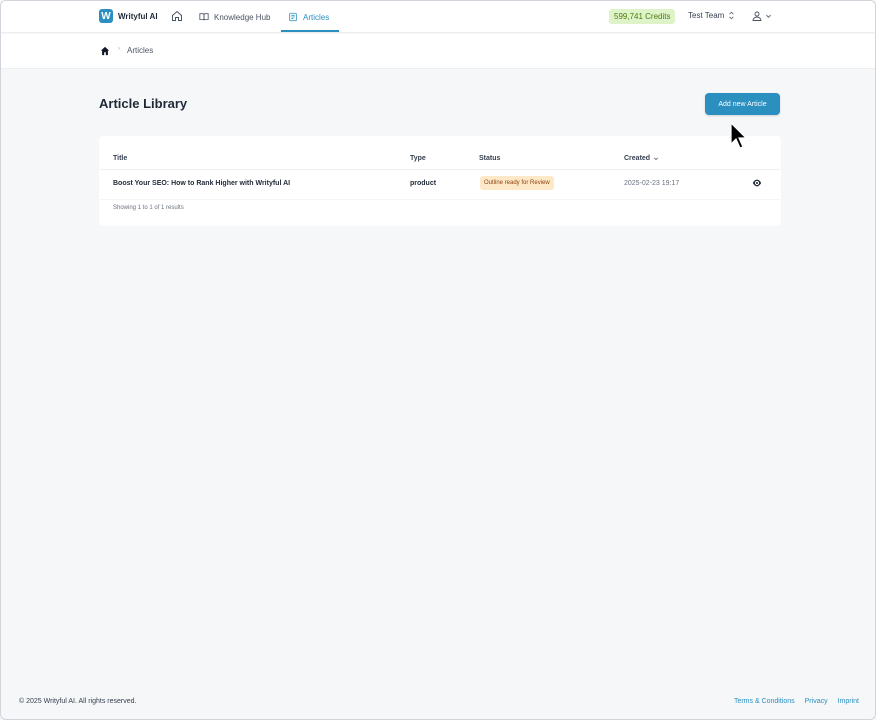 The width and height of the screenshot is (876, 720). Describe the element at coordinates (78, 701) in the screenshot. I see `footer-copyright: © 2025 Writyful AI. All rights reserved.` at that location.